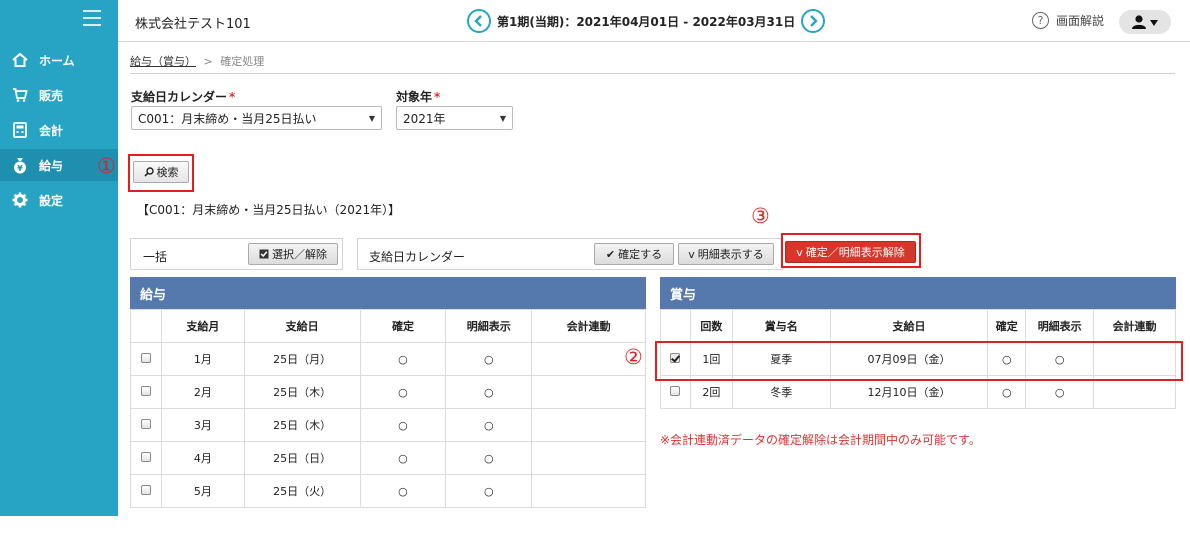  What do you see at coordinates (163, 61) in the screenshot?
I see `breadcrumb-link-payroll: 給与（賞与）` at bounding box center [163, 61].